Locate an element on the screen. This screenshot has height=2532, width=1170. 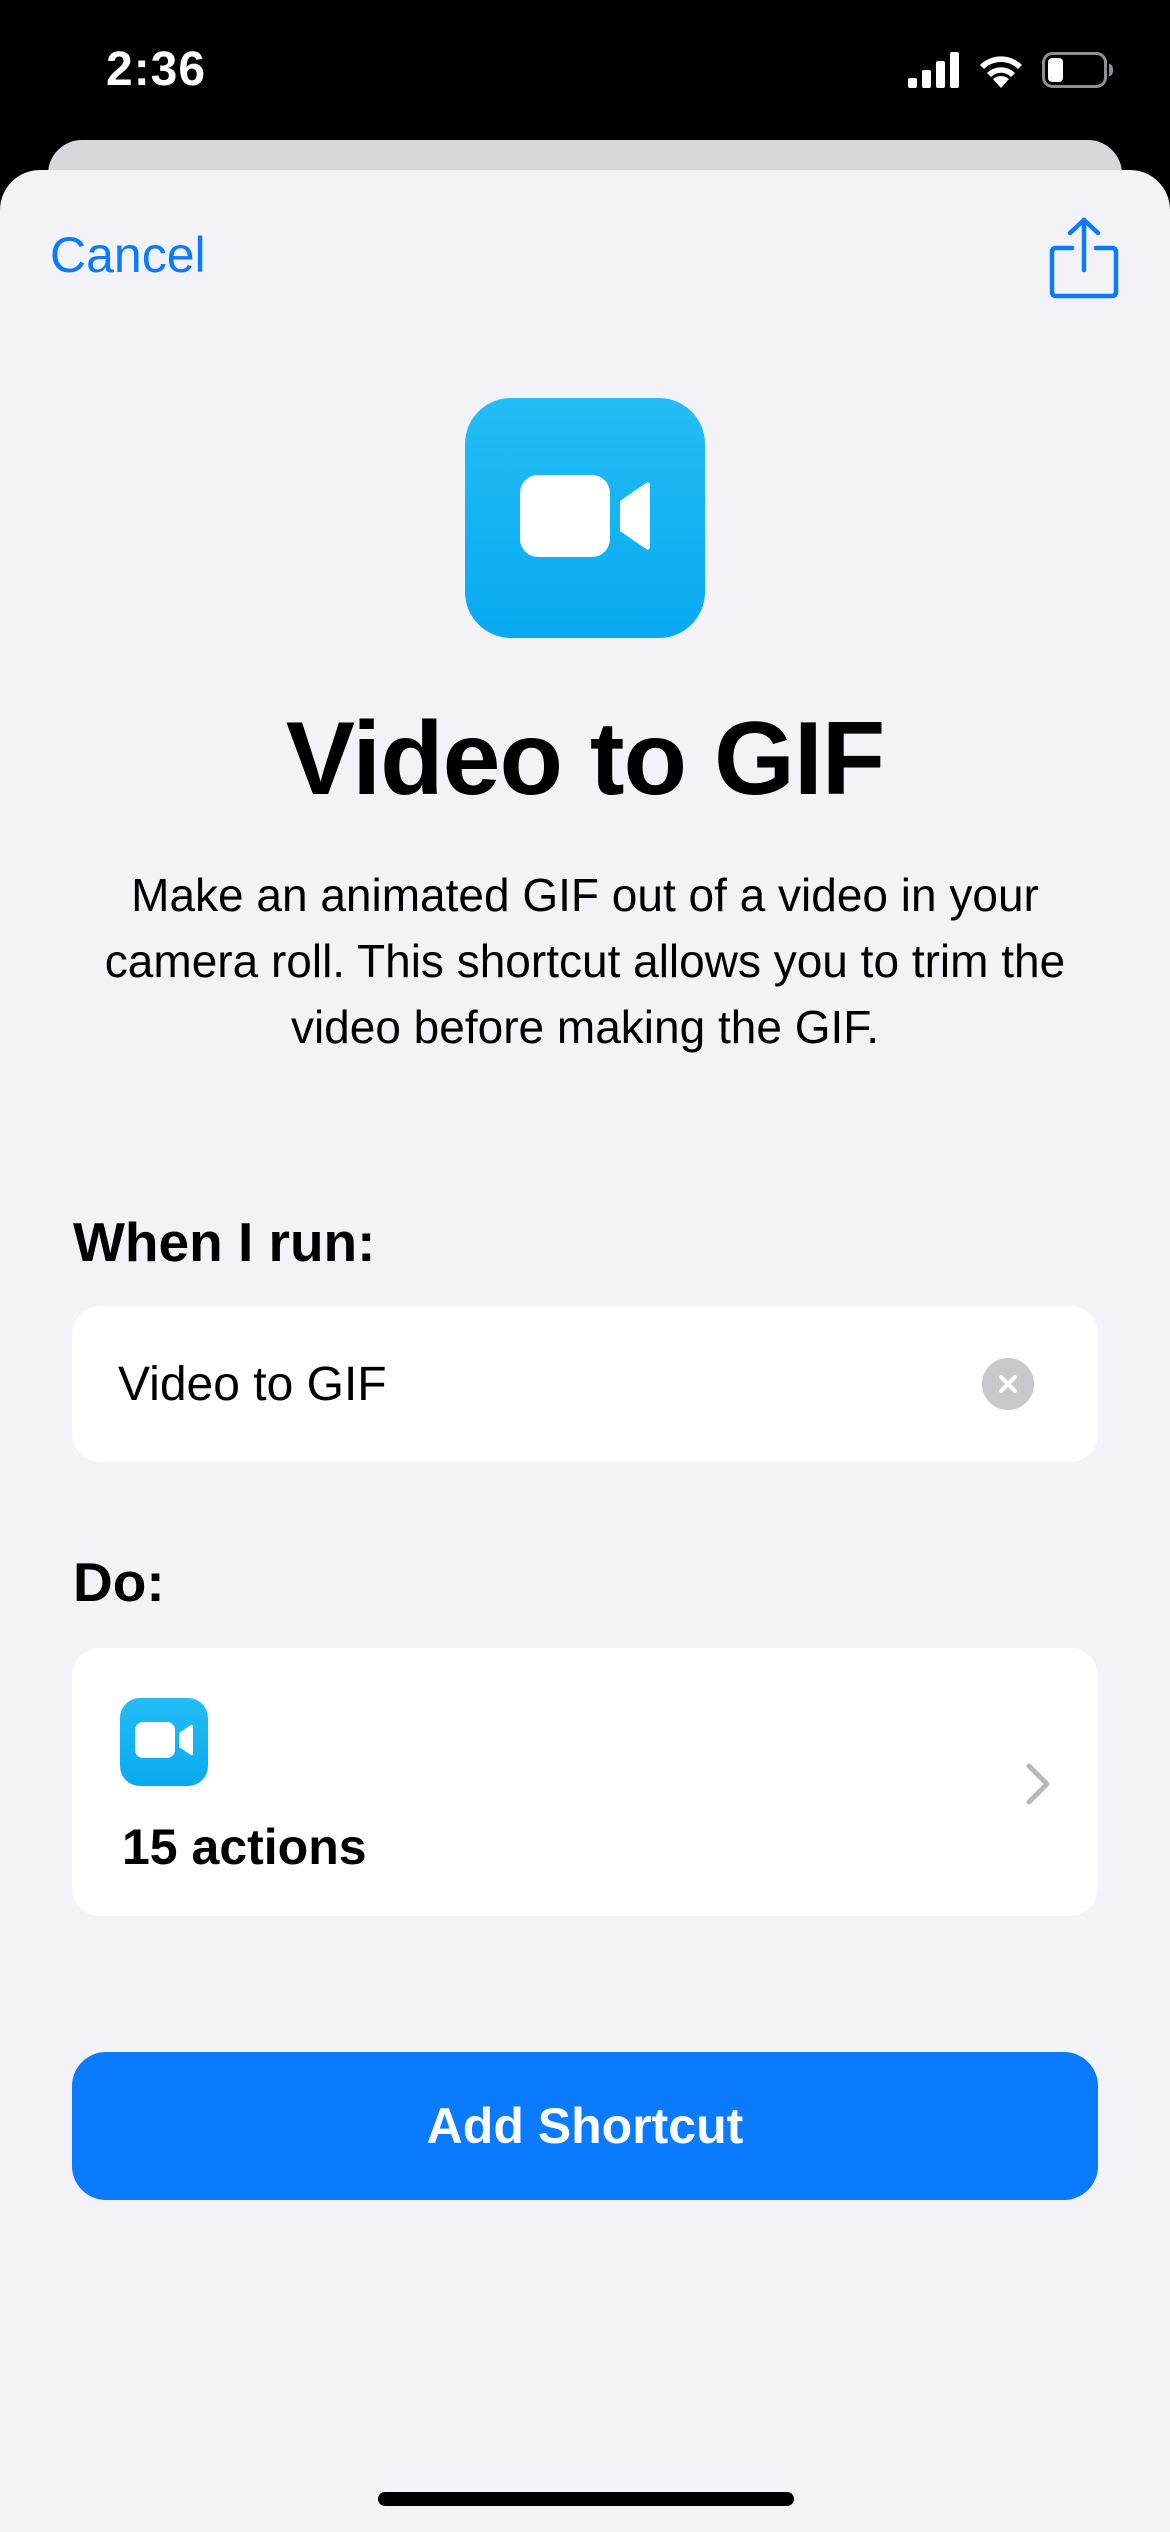
add-shortcut-button: Add Shortcut is located at coordinates (585, 2126).